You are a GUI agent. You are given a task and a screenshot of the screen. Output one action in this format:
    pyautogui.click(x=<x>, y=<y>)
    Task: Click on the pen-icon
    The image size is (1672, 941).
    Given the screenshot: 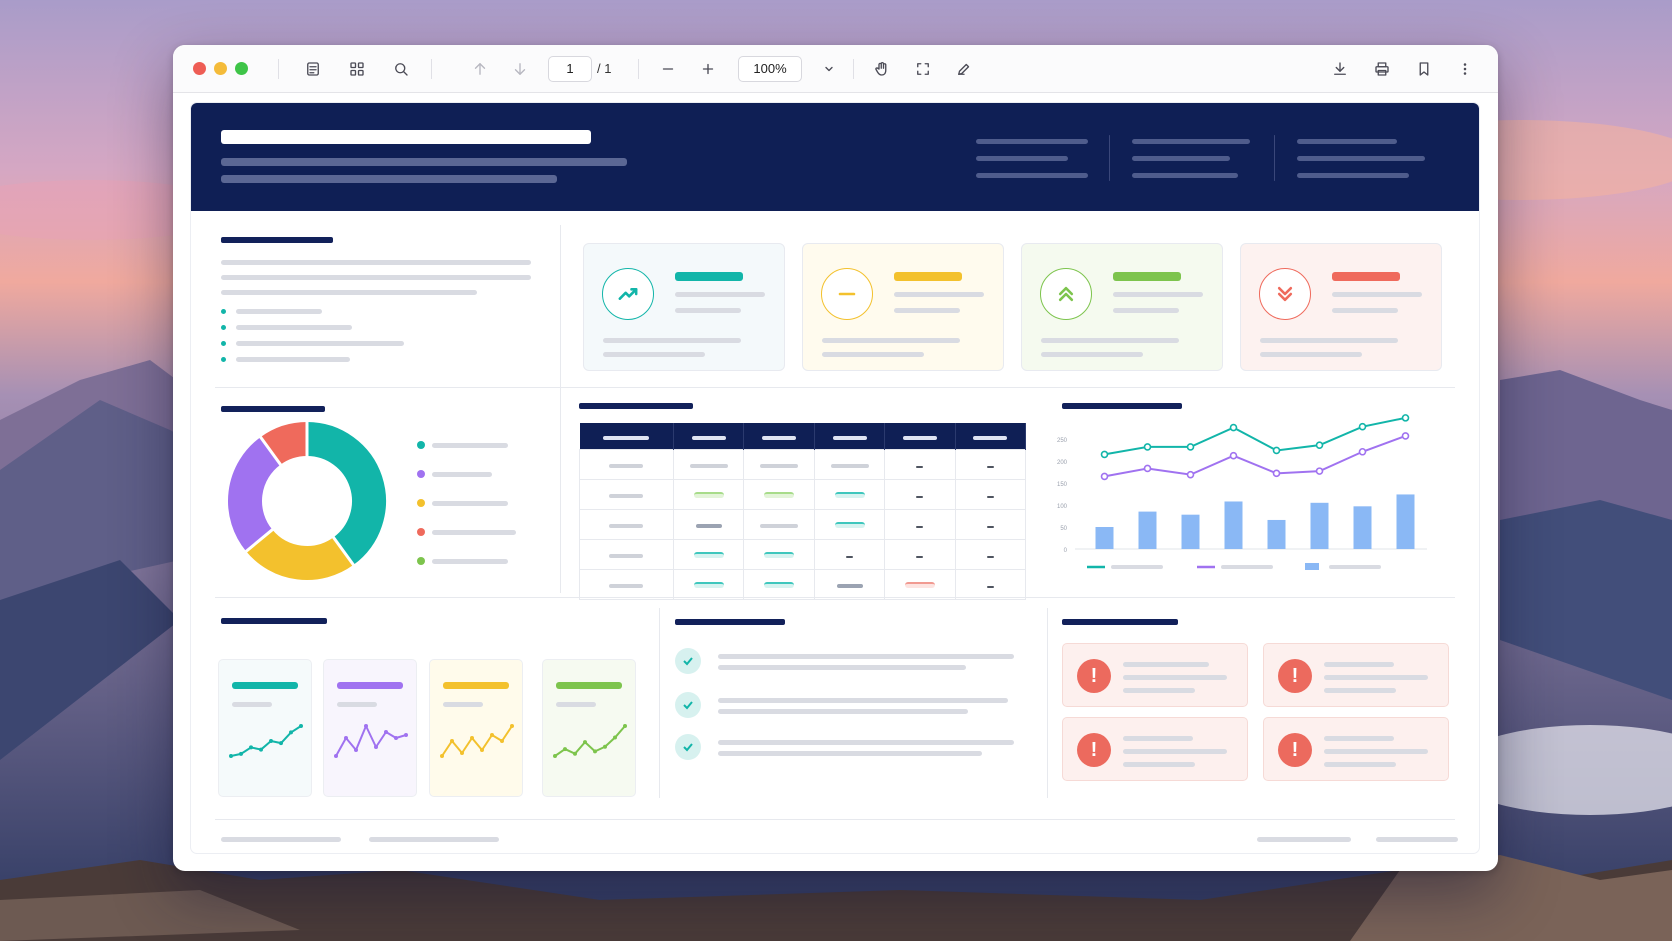 What is the action you would take?
    pyautogui.click(x=964, y=69)
    